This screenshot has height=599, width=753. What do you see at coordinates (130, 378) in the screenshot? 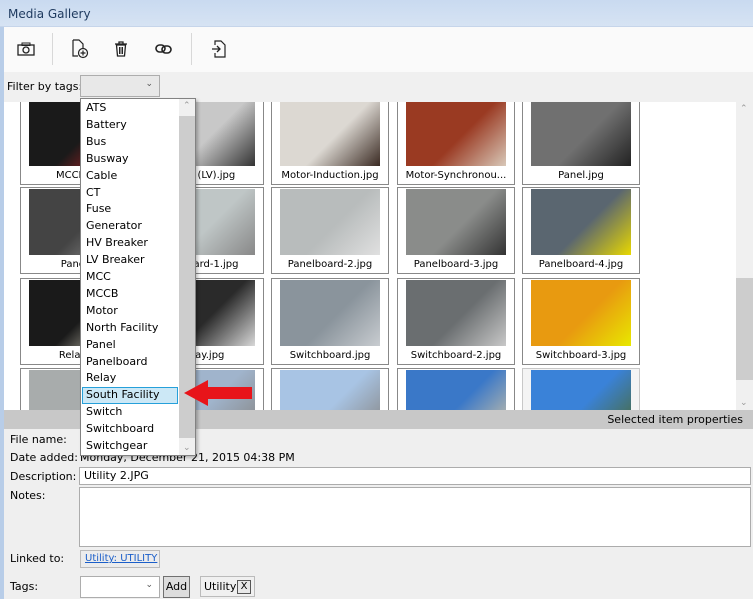
I see `dropdown-option: Relay` at bounding box center [130, 378].